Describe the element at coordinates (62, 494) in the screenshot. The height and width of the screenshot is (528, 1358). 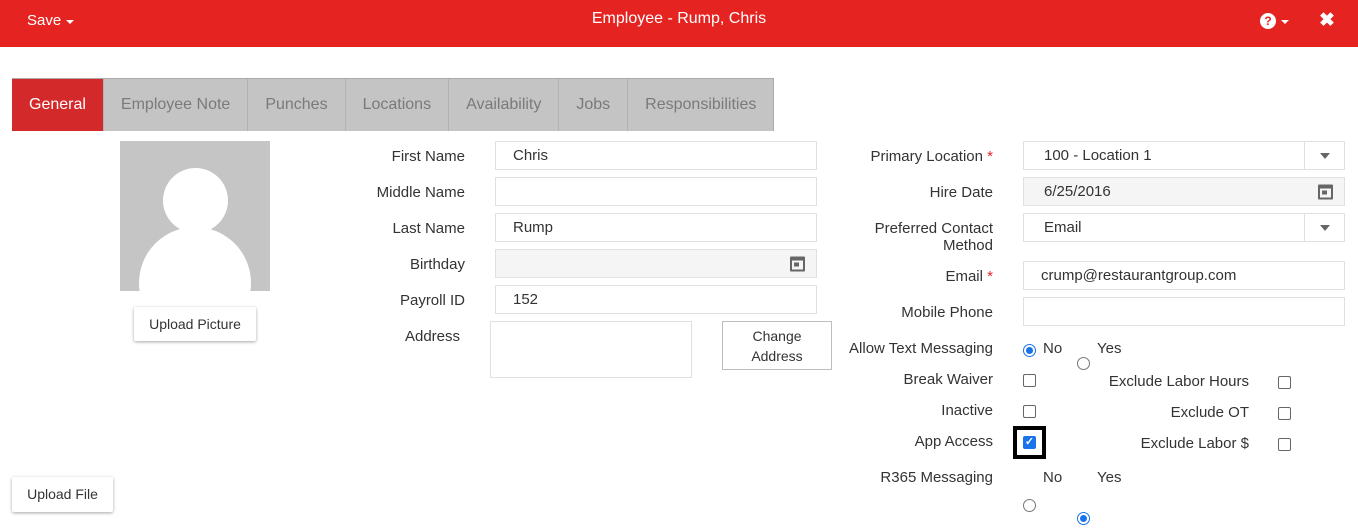
I see `upload-file-button: Upload File` at that location.